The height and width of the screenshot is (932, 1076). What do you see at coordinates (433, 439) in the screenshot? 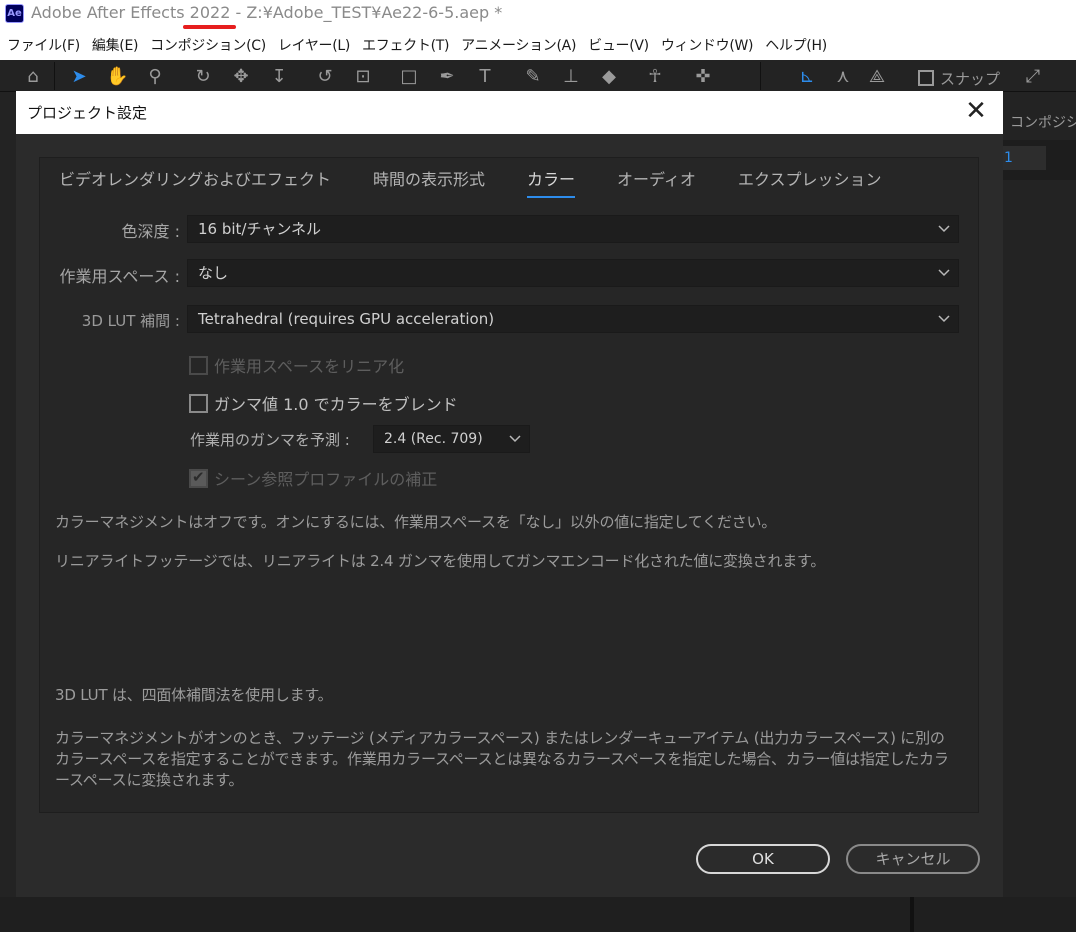
I see `gamma-predict-value: 2.4 (Rec. 709)` at bounding box center [433, 439].